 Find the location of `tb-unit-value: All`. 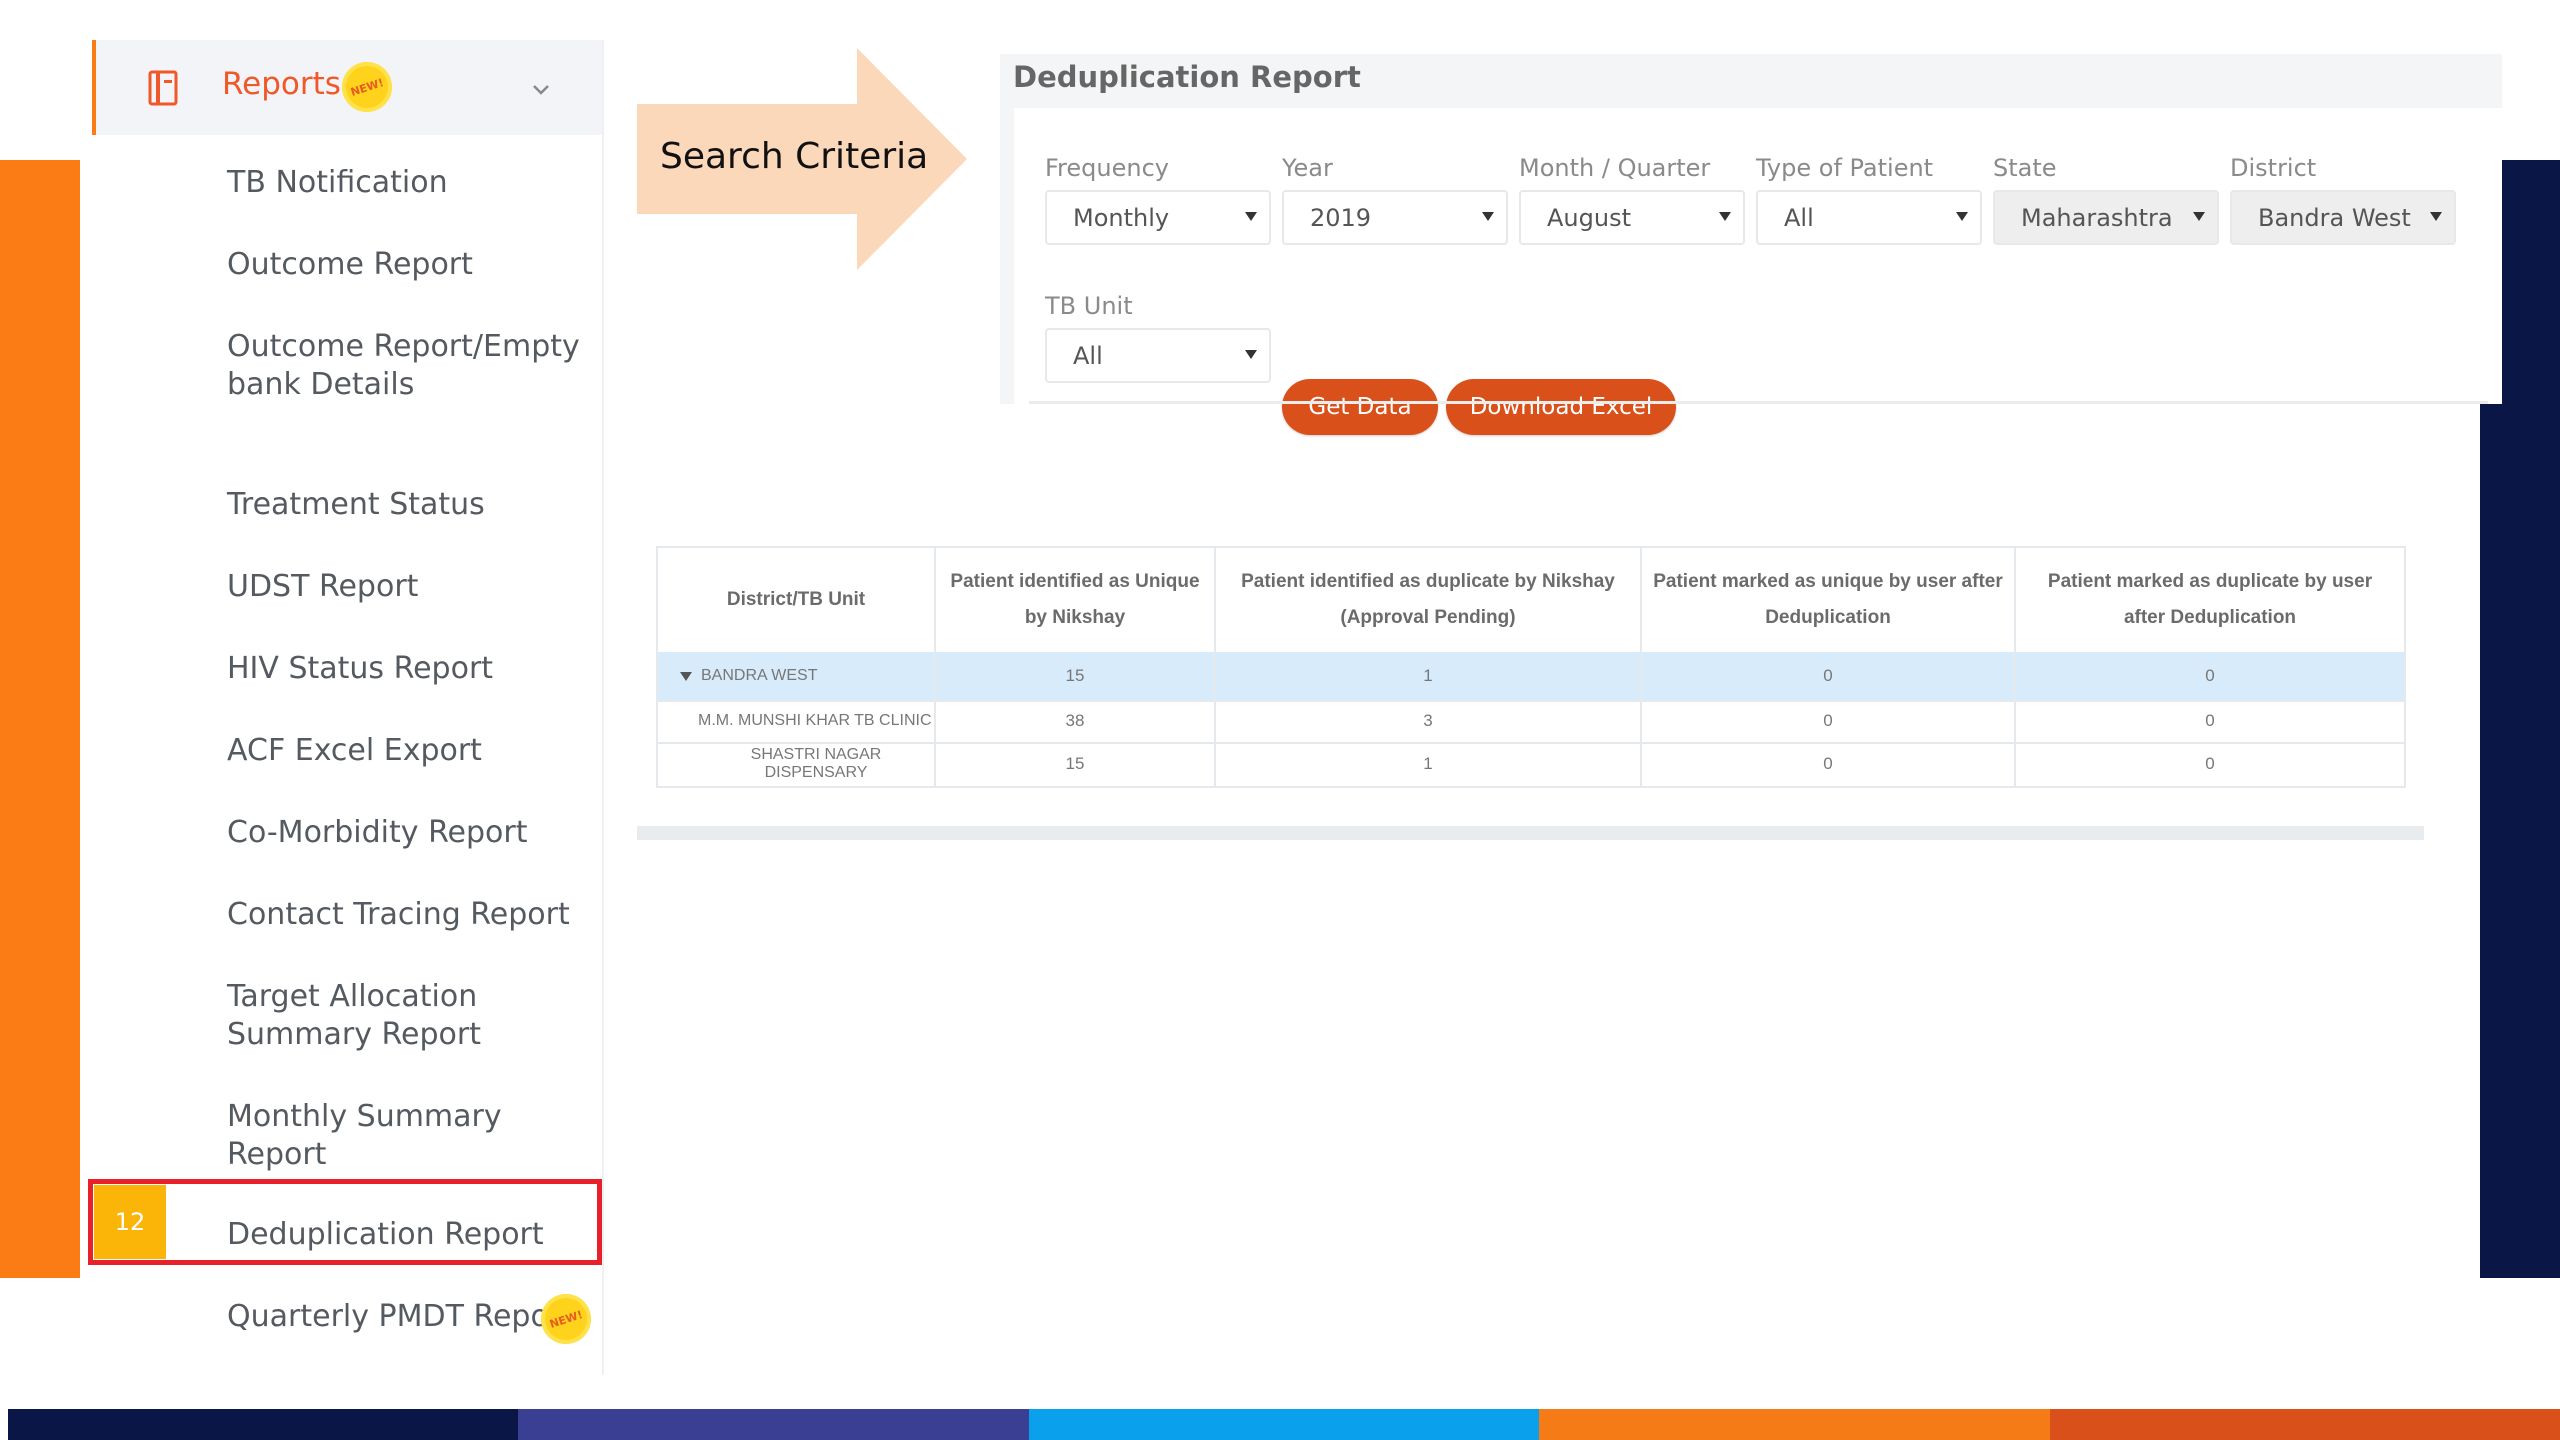

tb-unit-value: All is located at coordinates (1088, 355).